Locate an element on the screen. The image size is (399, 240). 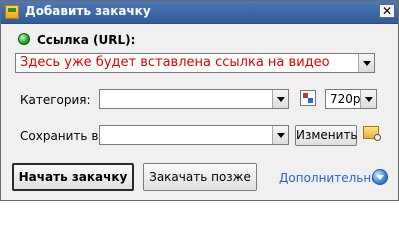
green-circle-icon is located at coordinates (24, 39).